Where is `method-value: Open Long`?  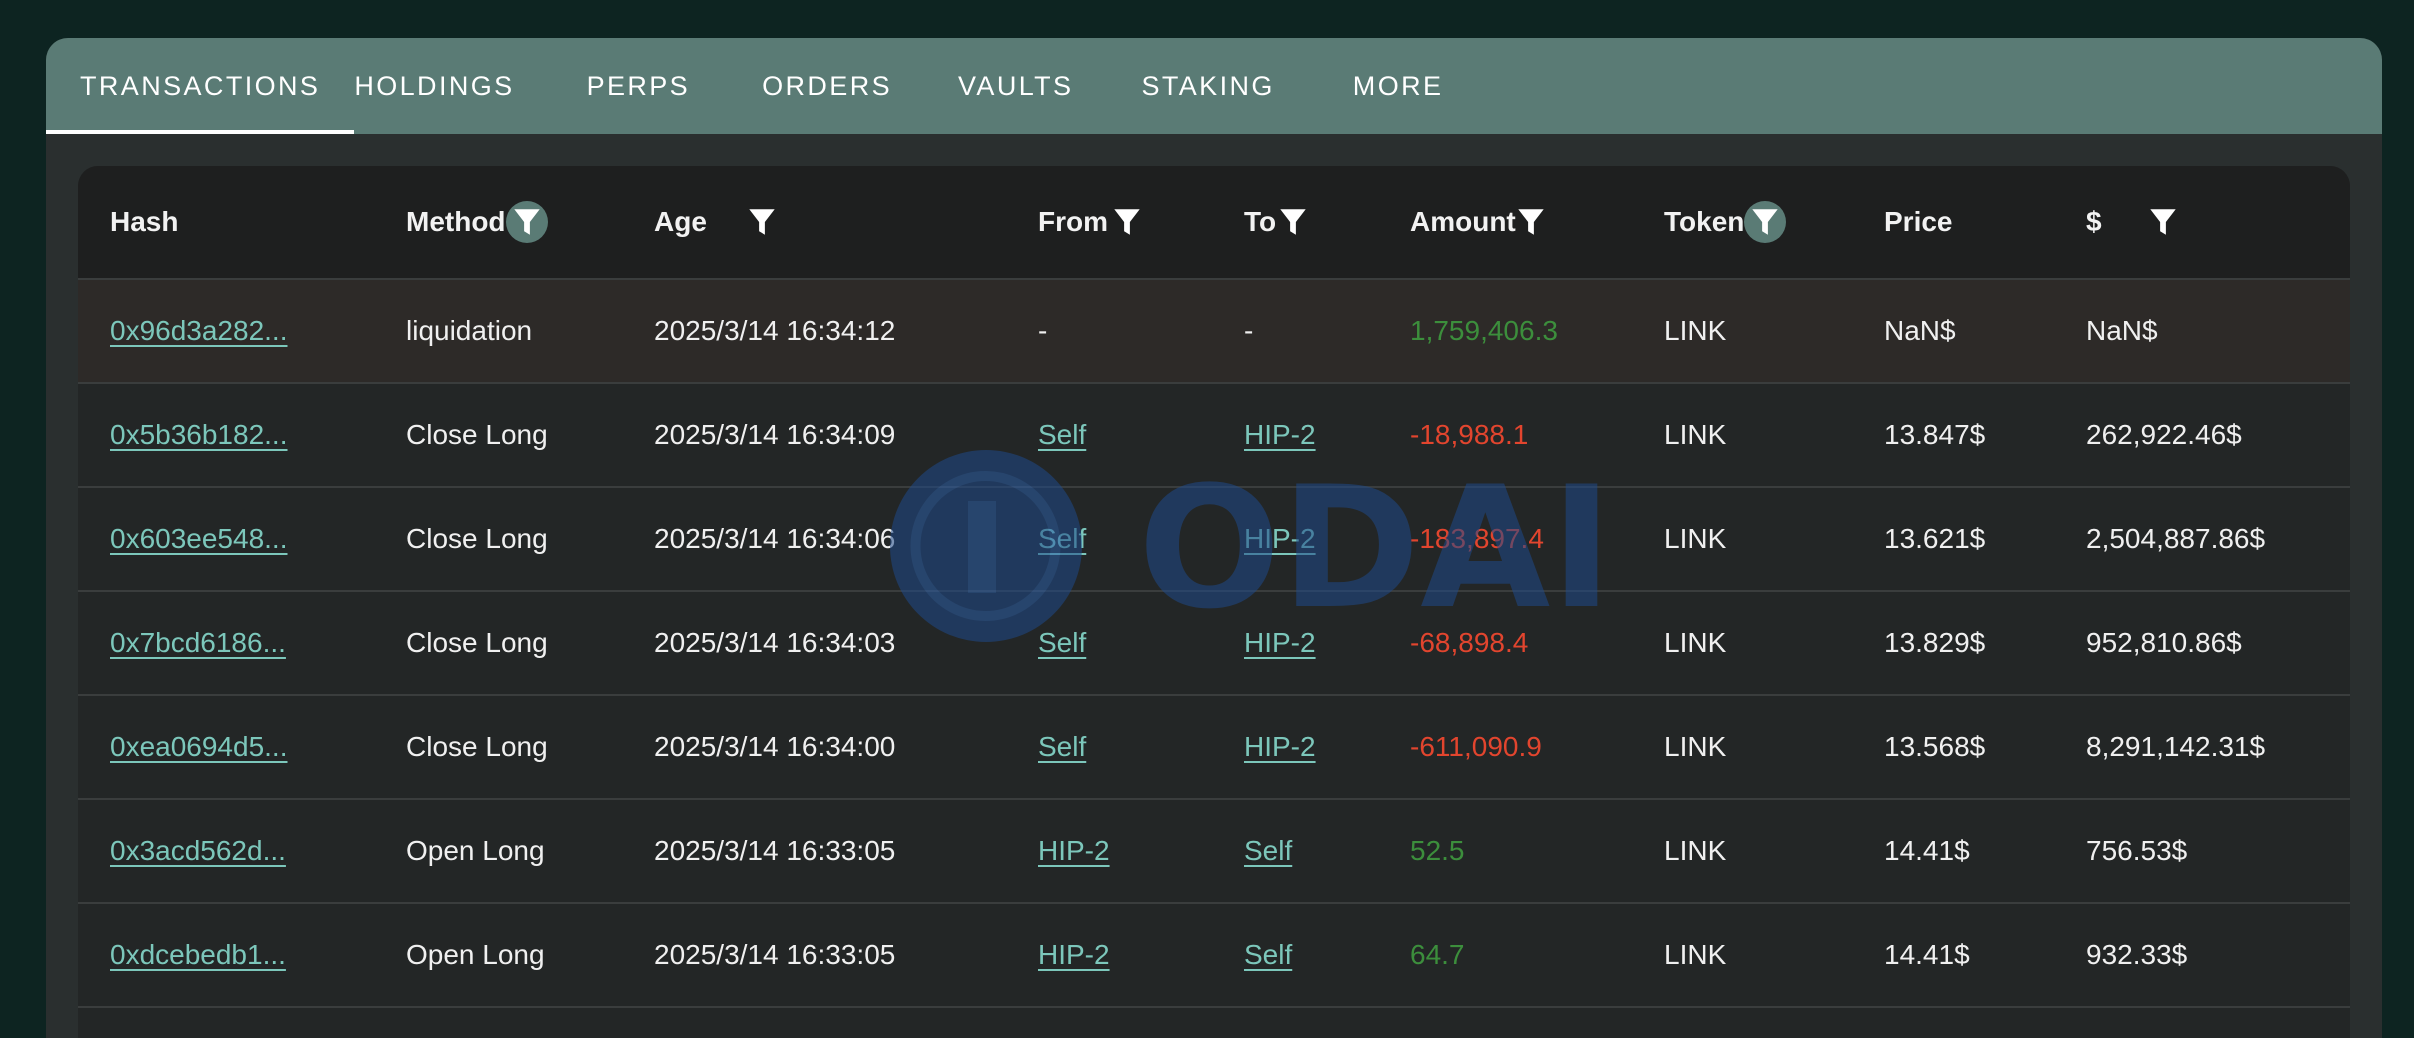
method-value: Open Long is located at coordinates (475, 954).